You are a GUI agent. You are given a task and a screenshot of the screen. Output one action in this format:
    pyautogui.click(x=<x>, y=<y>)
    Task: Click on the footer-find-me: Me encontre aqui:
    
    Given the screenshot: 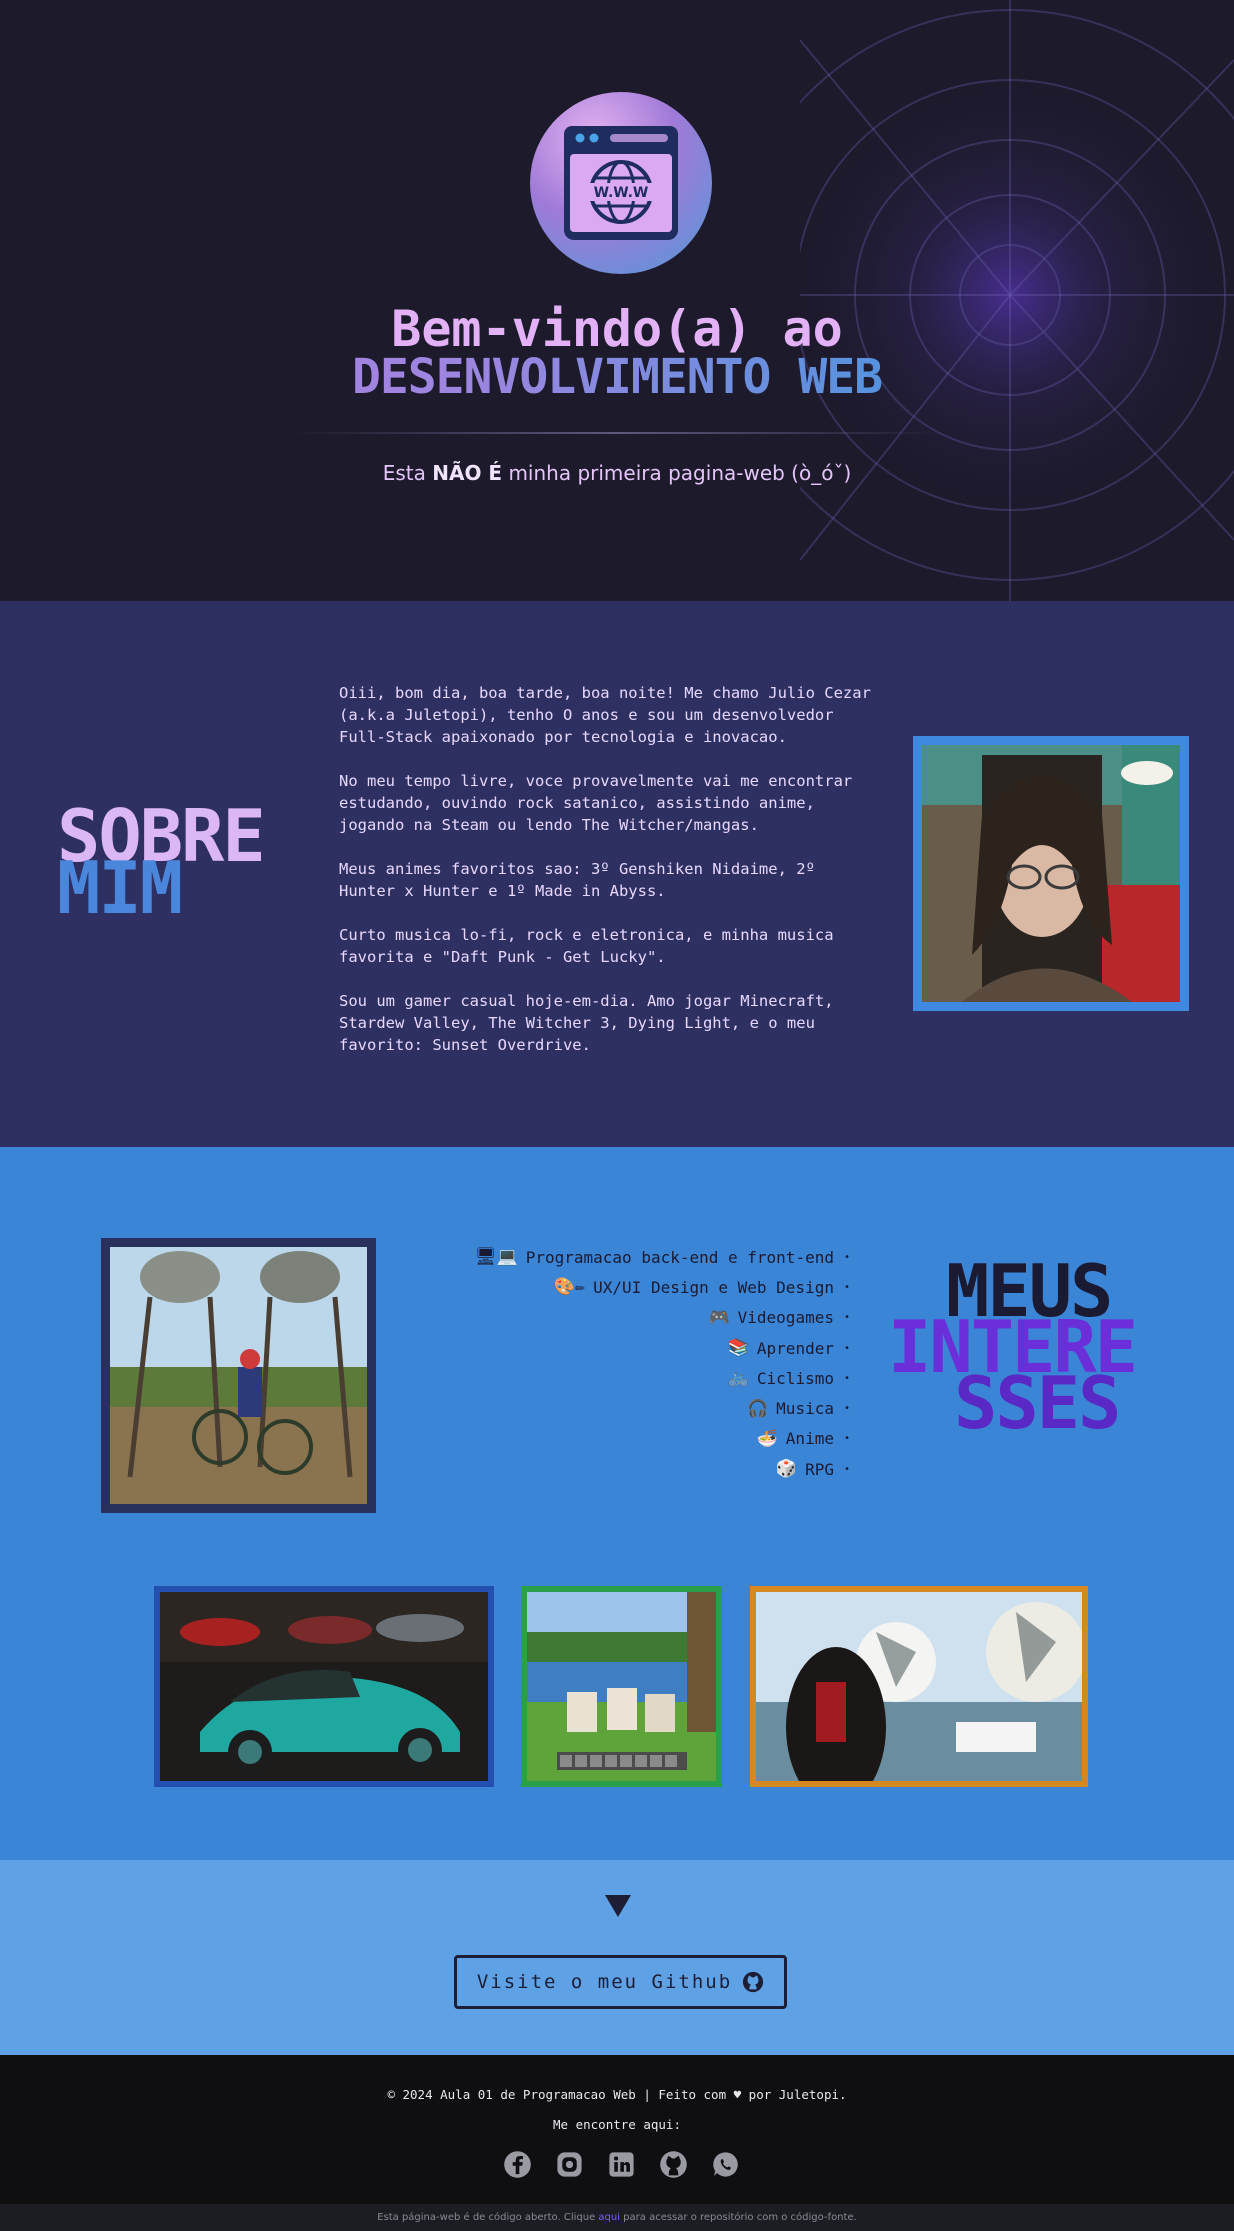 What is the action you would take?
    pyautogui.click(x=617, y=2124)
    